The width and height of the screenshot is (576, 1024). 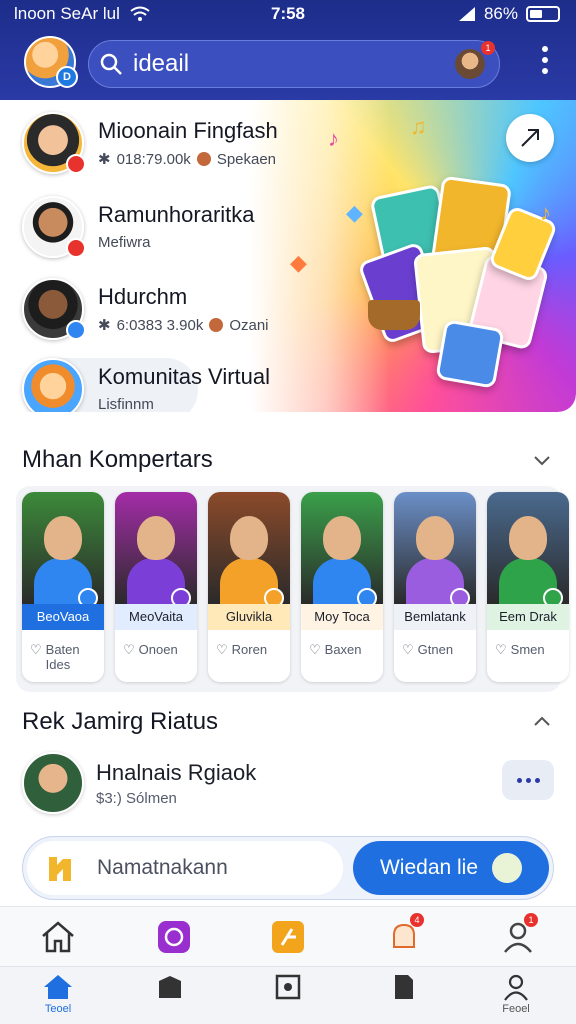 I want to click on nav-home: Teoel, so click(x=58, y=998).